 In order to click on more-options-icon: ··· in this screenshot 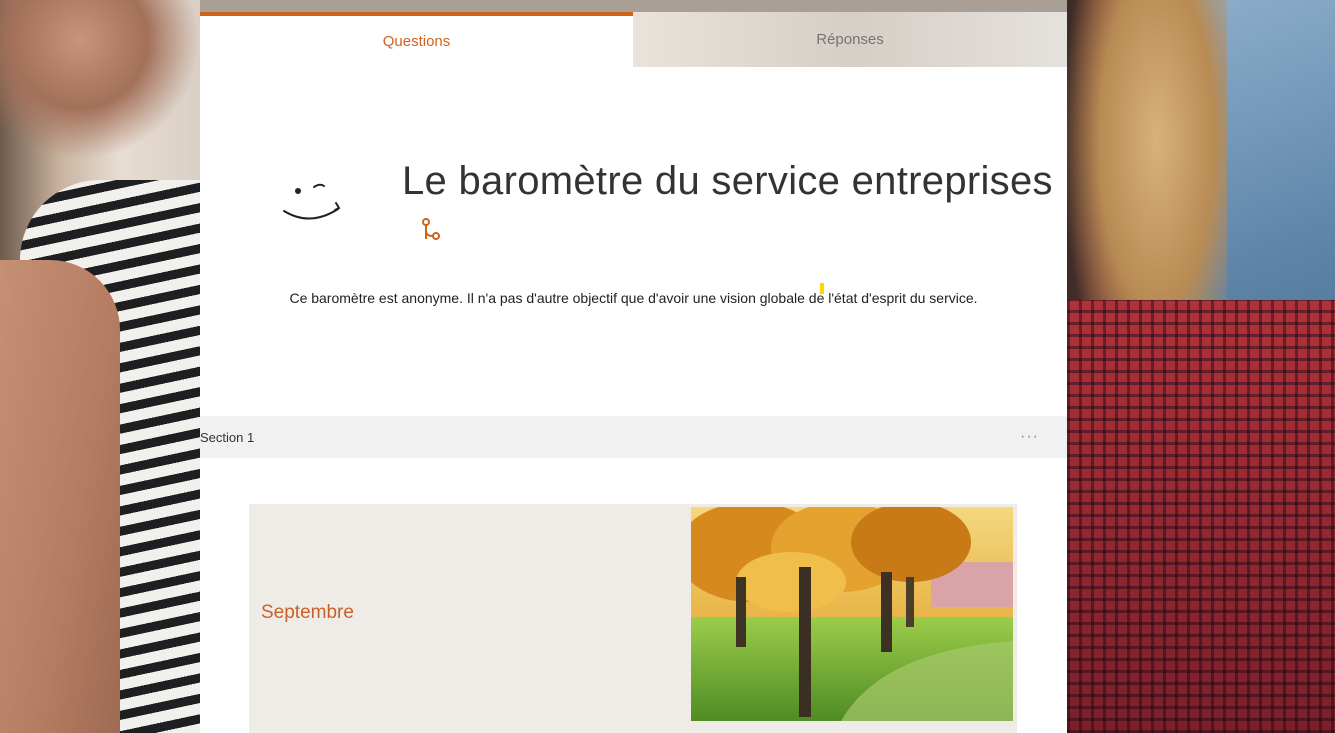, I will do `click(1029, 437)`.